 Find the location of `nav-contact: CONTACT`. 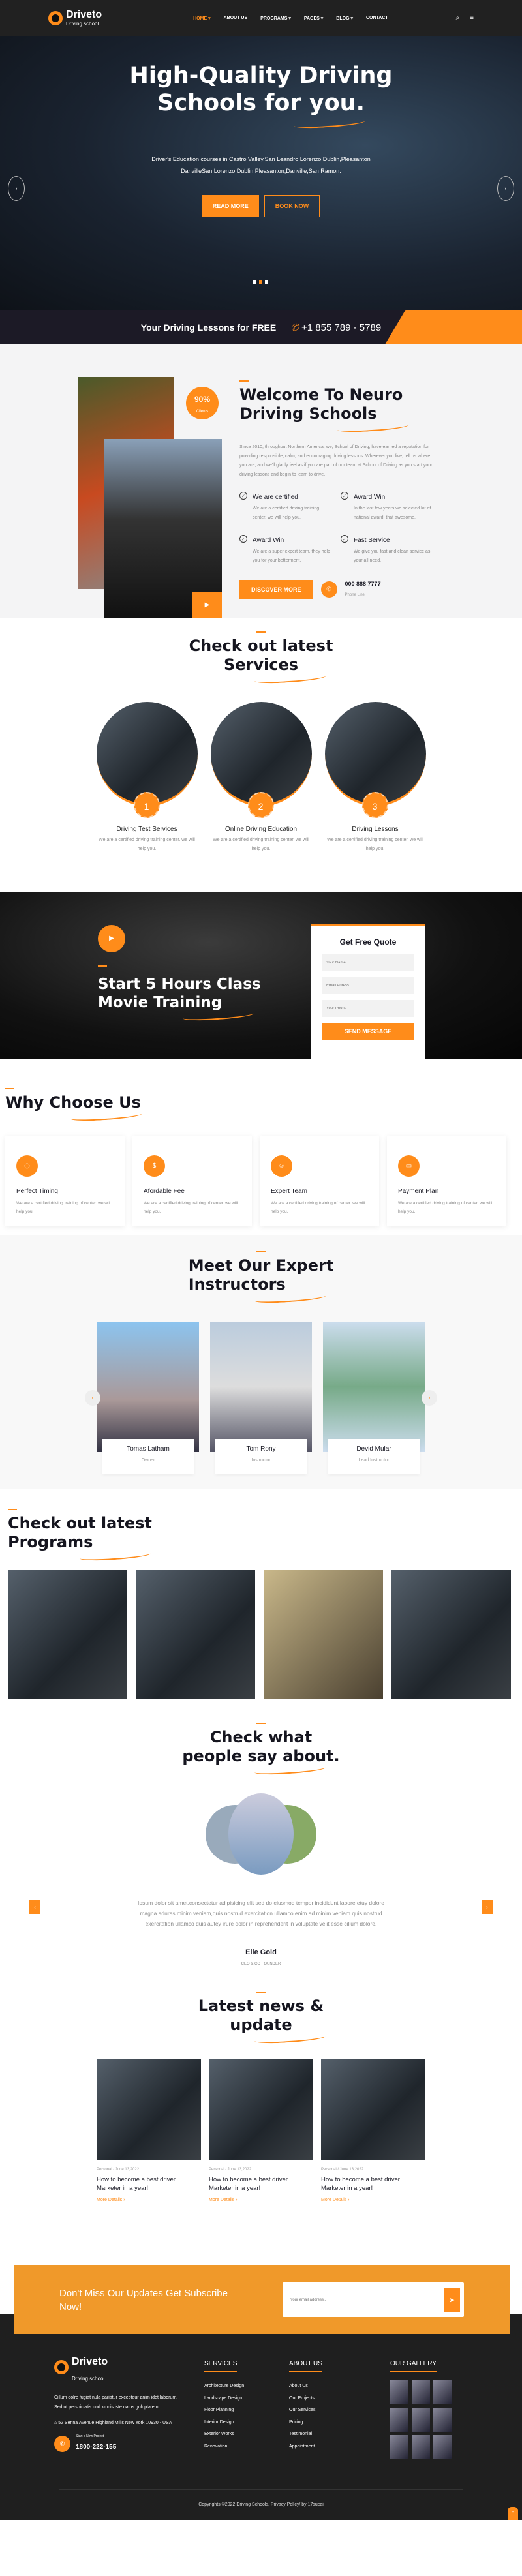

nav-contact: CONTACT is located at coordinates (377, 18).